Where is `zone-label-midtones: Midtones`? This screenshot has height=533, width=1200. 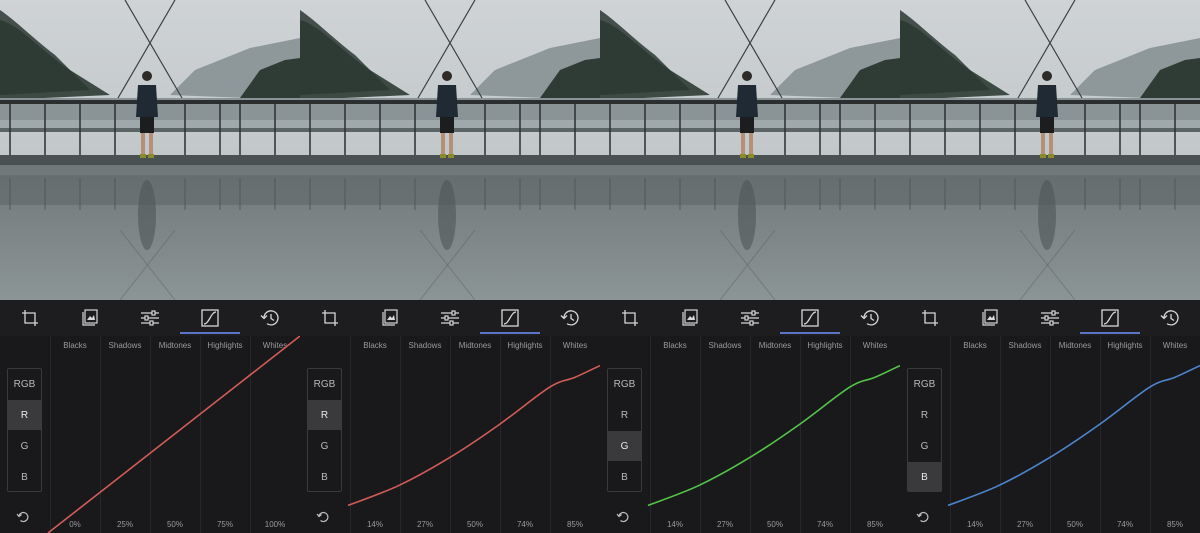 zone-label-midtones: Midtones is located at coordinates (475, 345).